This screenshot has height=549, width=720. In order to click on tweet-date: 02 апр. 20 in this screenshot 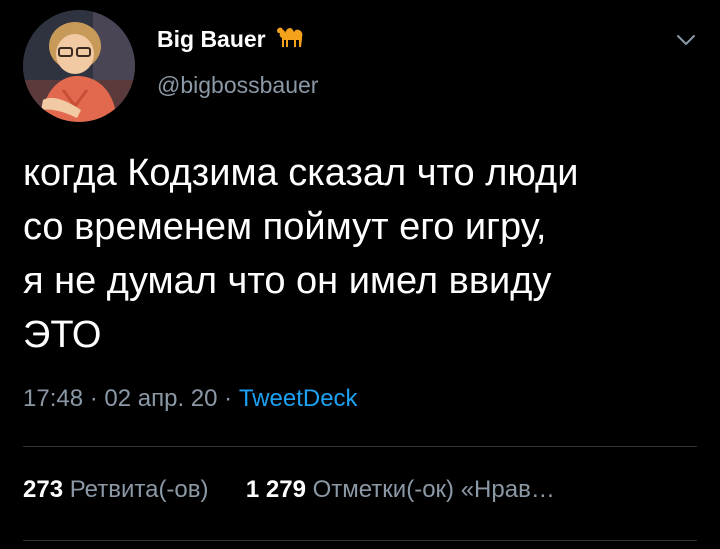, I will do `click(160, 398)`.